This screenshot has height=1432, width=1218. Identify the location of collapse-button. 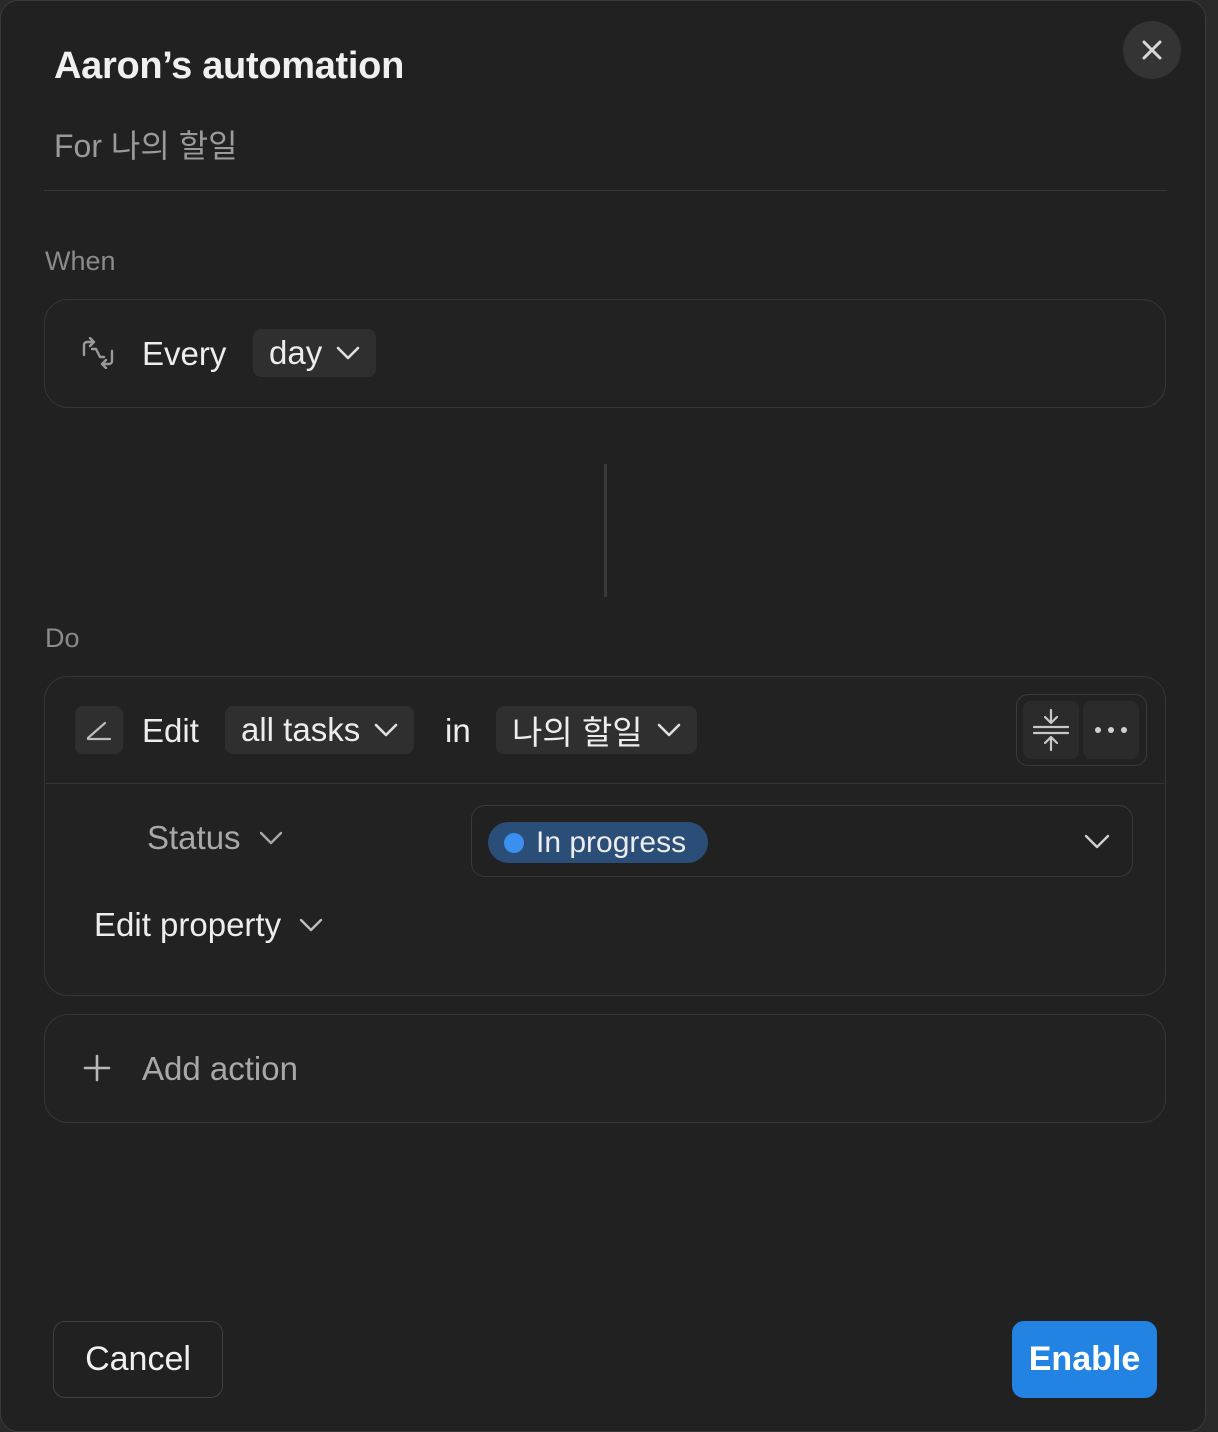
(1051, 730).